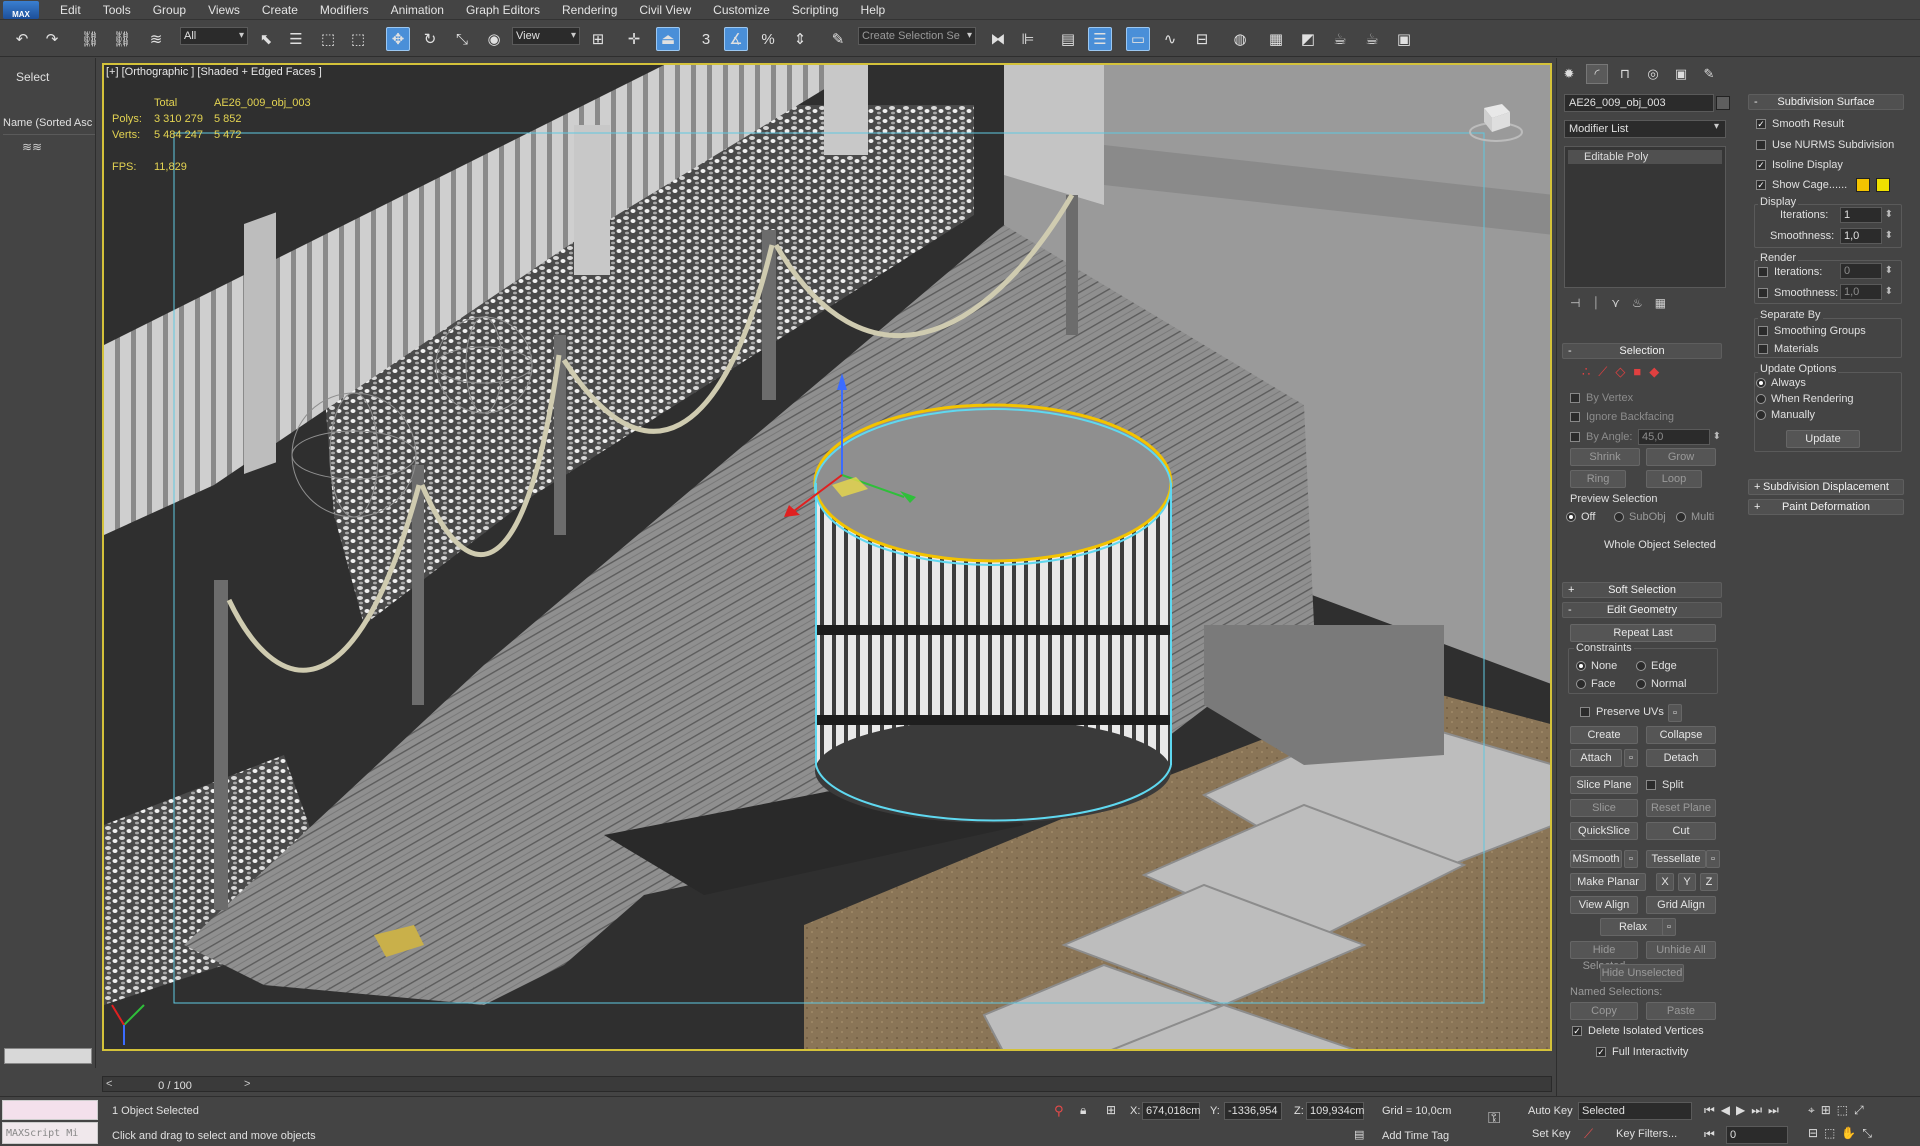  What do you see at coordinates (1638, 1031) in the screenshot?
I see `delete-isolated-checkbox: ✓ Delete Isolated Vertices` at bounding box center [1638, 1031].